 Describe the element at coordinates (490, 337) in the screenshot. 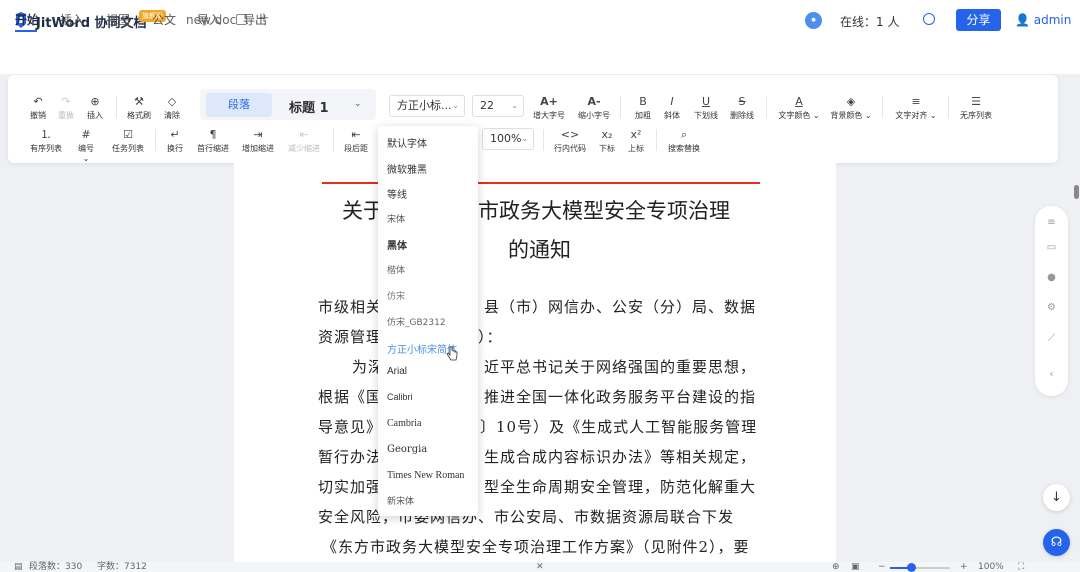

I see `doc-line: ）：` at that location.